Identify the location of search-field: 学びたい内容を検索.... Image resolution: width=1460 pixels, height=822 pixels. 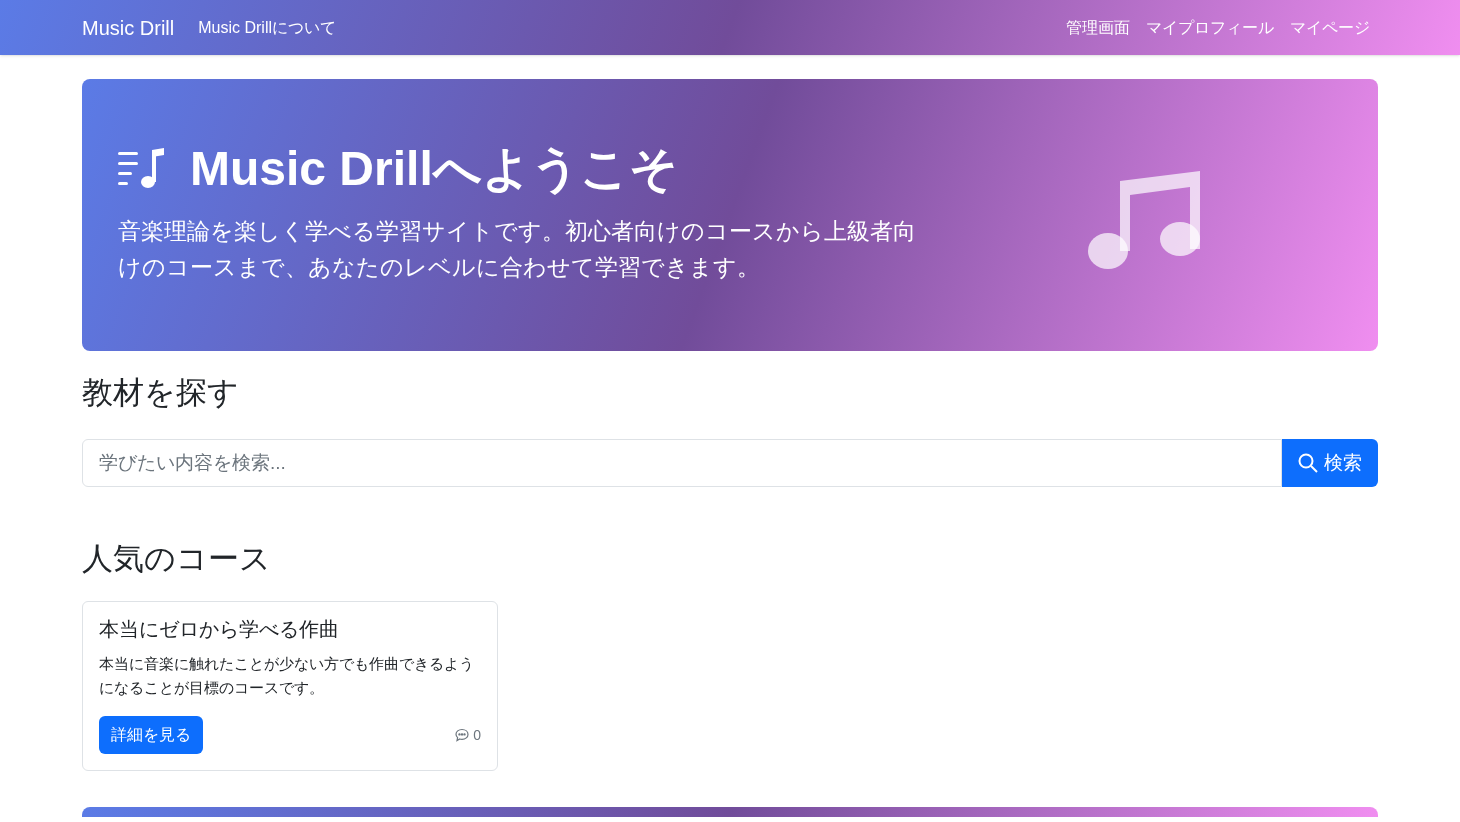
(682, 463).